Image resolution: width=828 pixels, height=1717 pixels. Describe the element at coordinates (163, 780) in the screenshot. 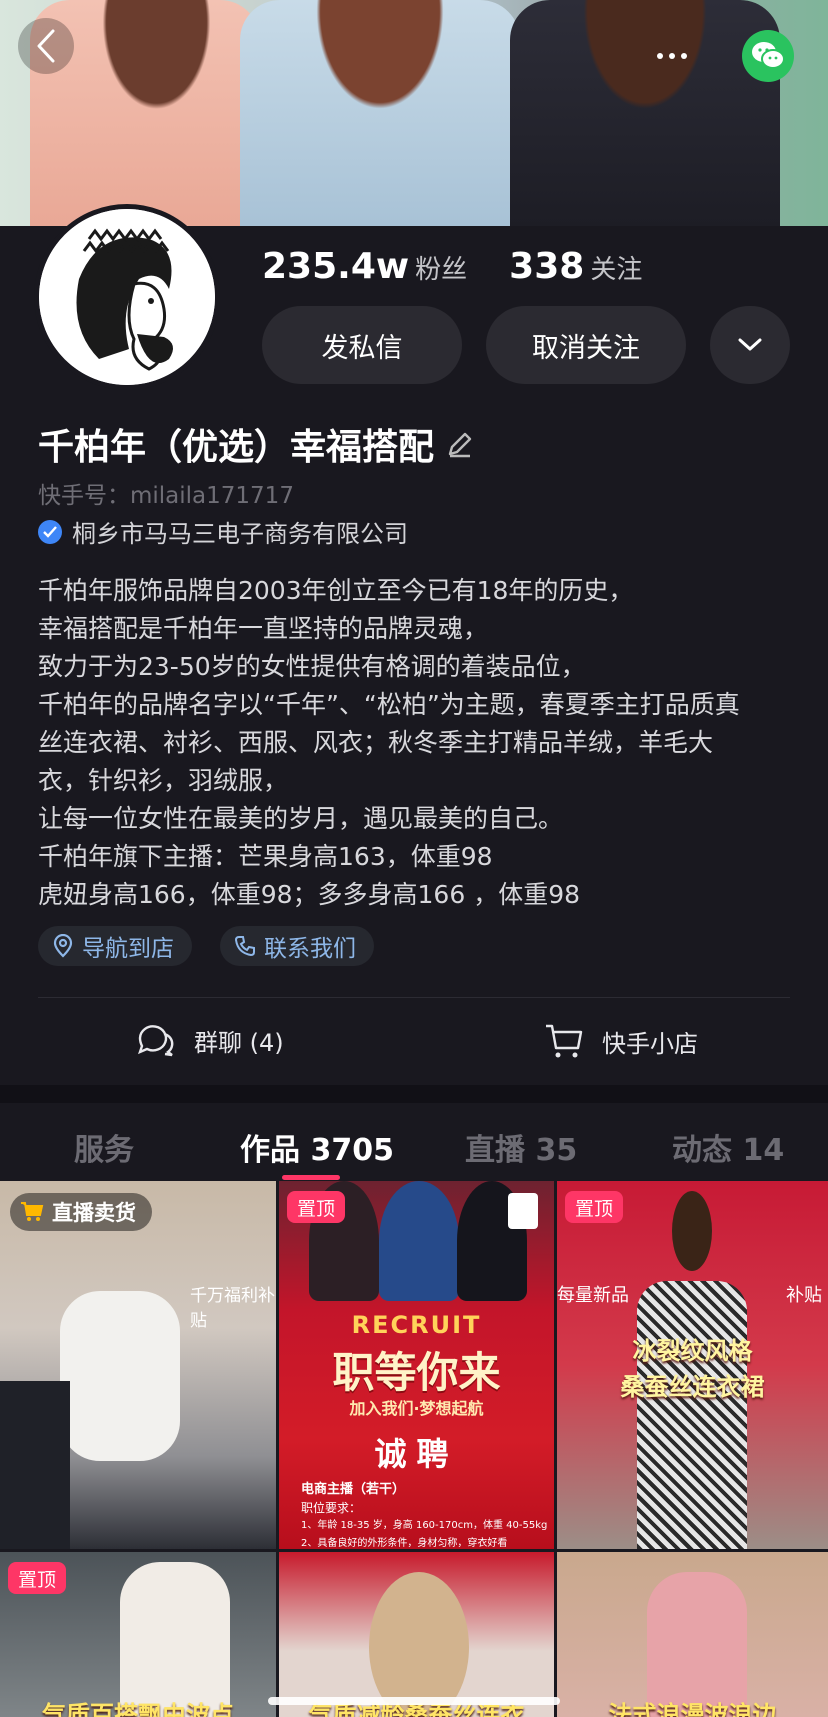

I see `bio-line: 衣，针织衫，羽绒服，` at that location.